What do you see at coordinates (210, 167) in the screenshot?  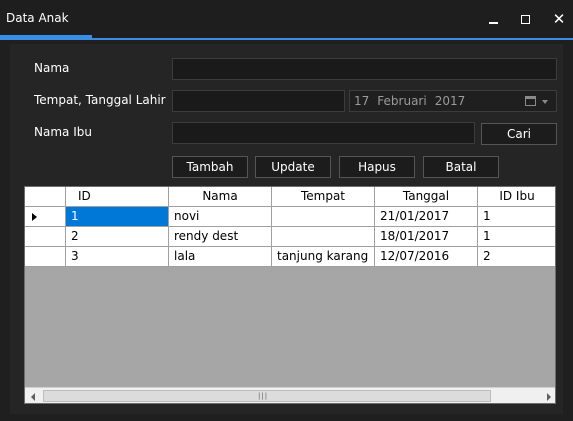 I see `tambah-button: Tambah` at bounding box center [210, 167].